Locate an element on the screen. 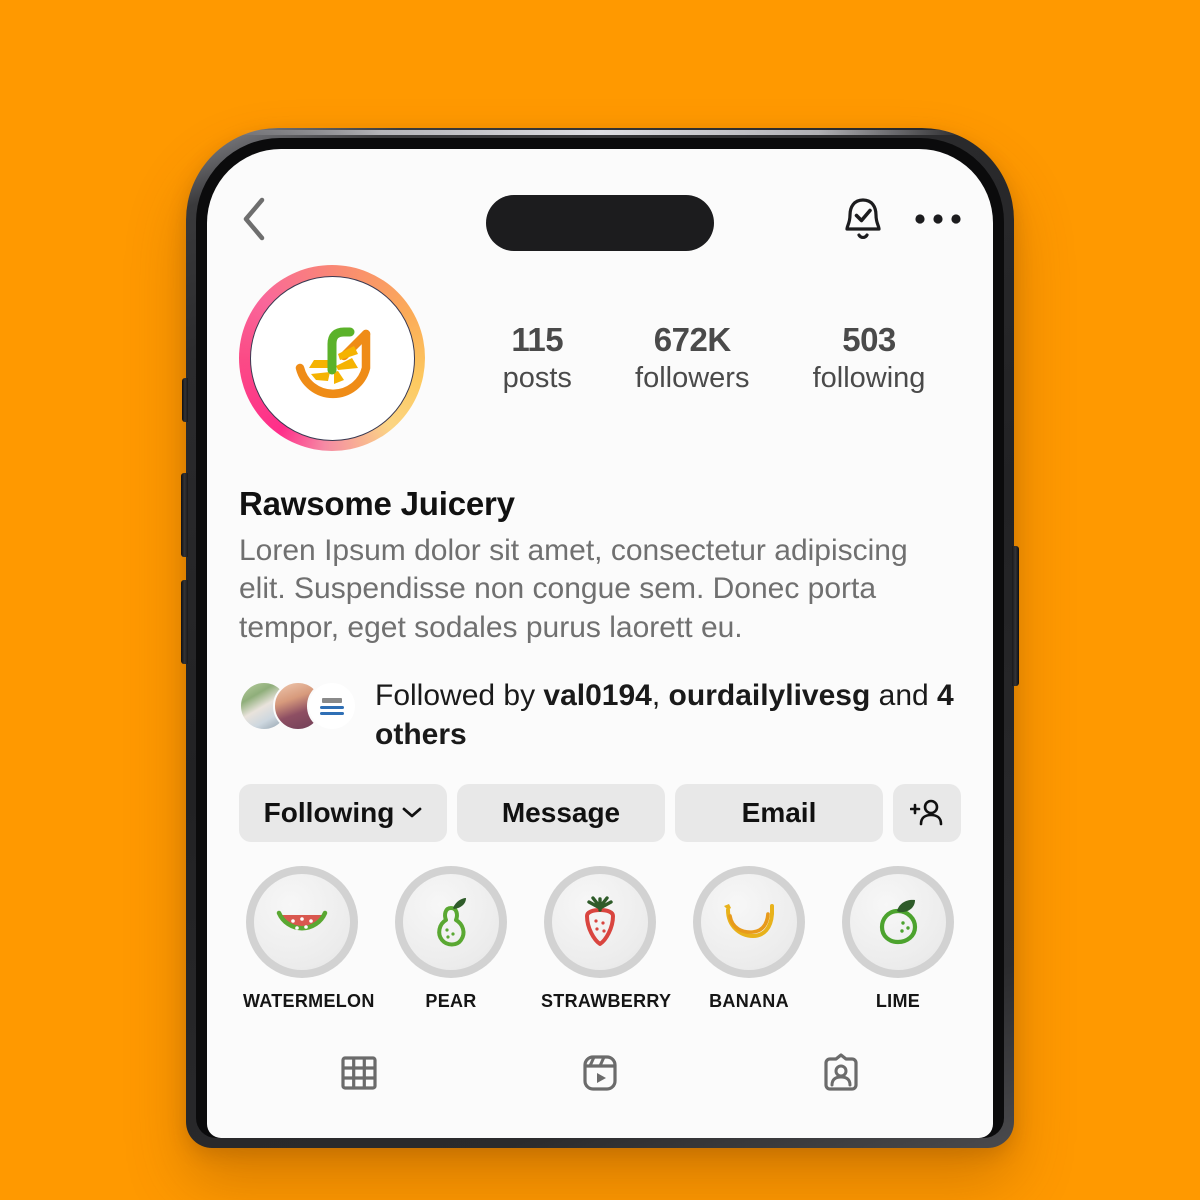  story-highlights-row: WATERMELON PEAR STRAWBERRY BANANA LIME is located at coordinates (600, 938).